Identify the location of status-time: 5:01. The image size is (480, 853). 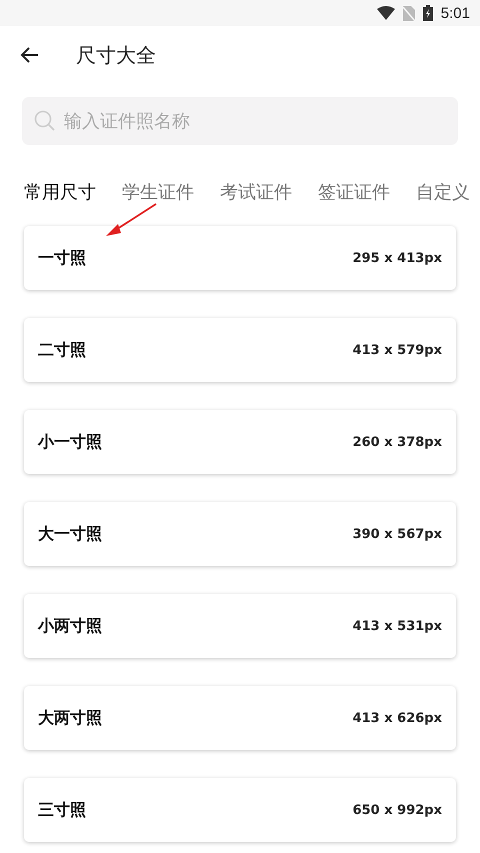
(455, 13).